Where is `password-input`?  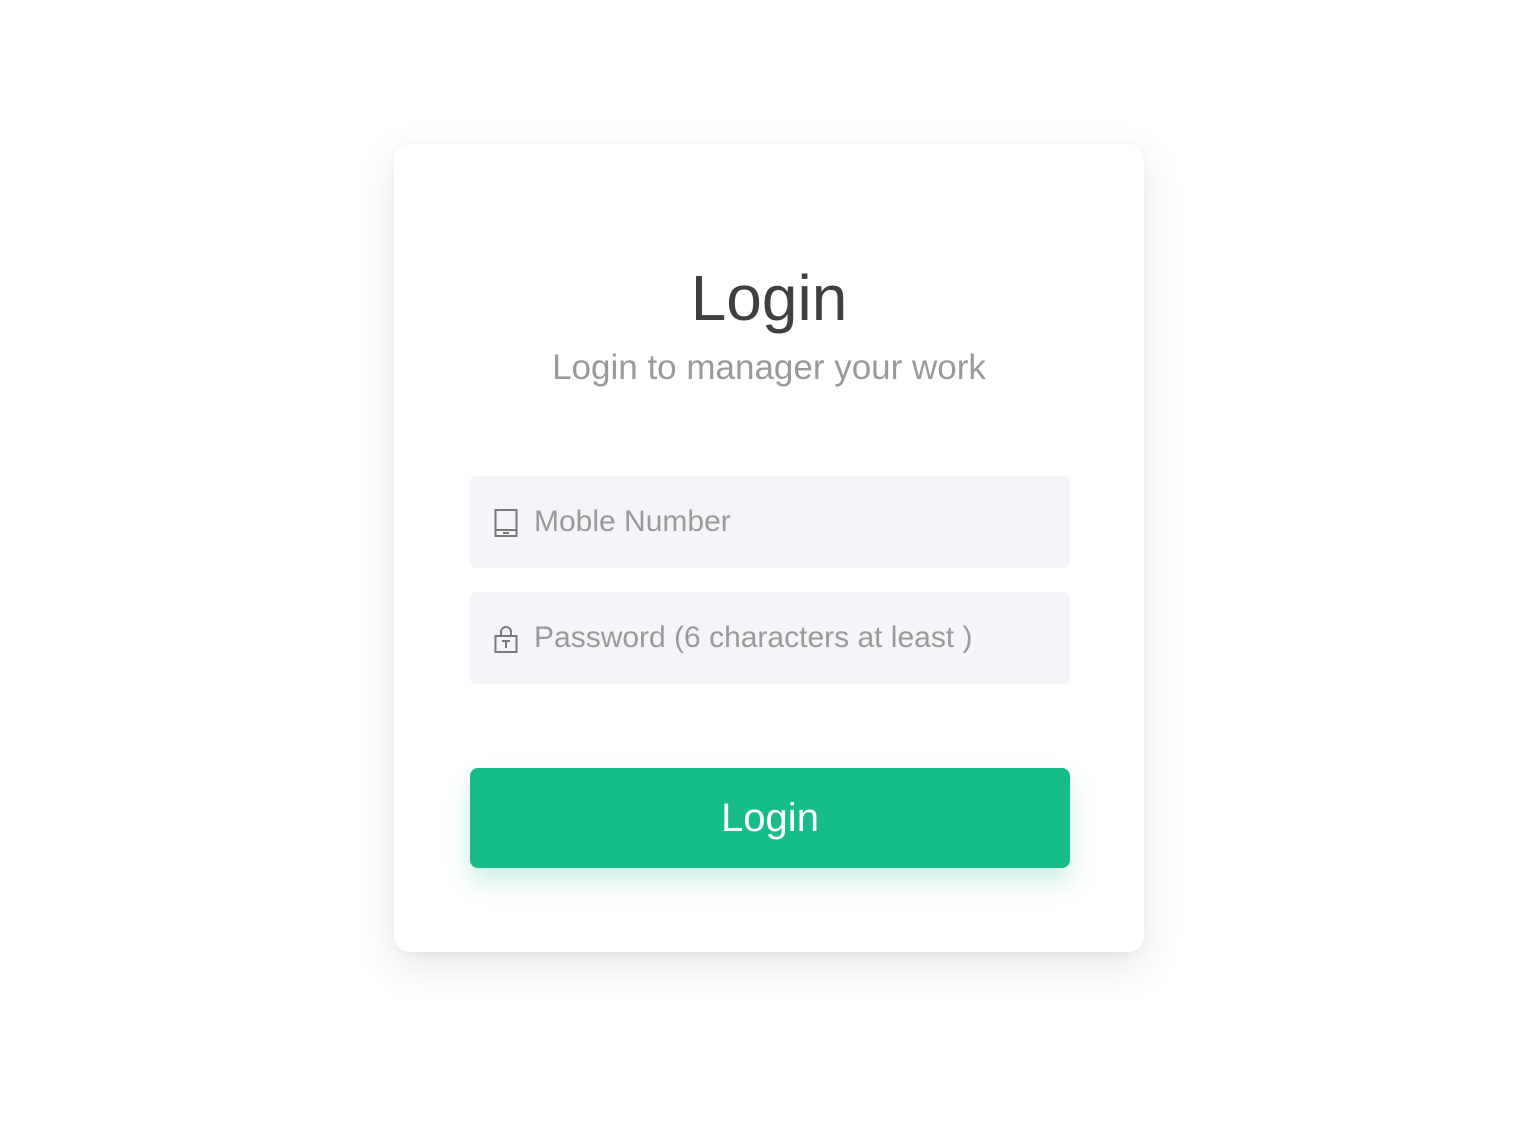
password-input is located at coordinates (794, 638).